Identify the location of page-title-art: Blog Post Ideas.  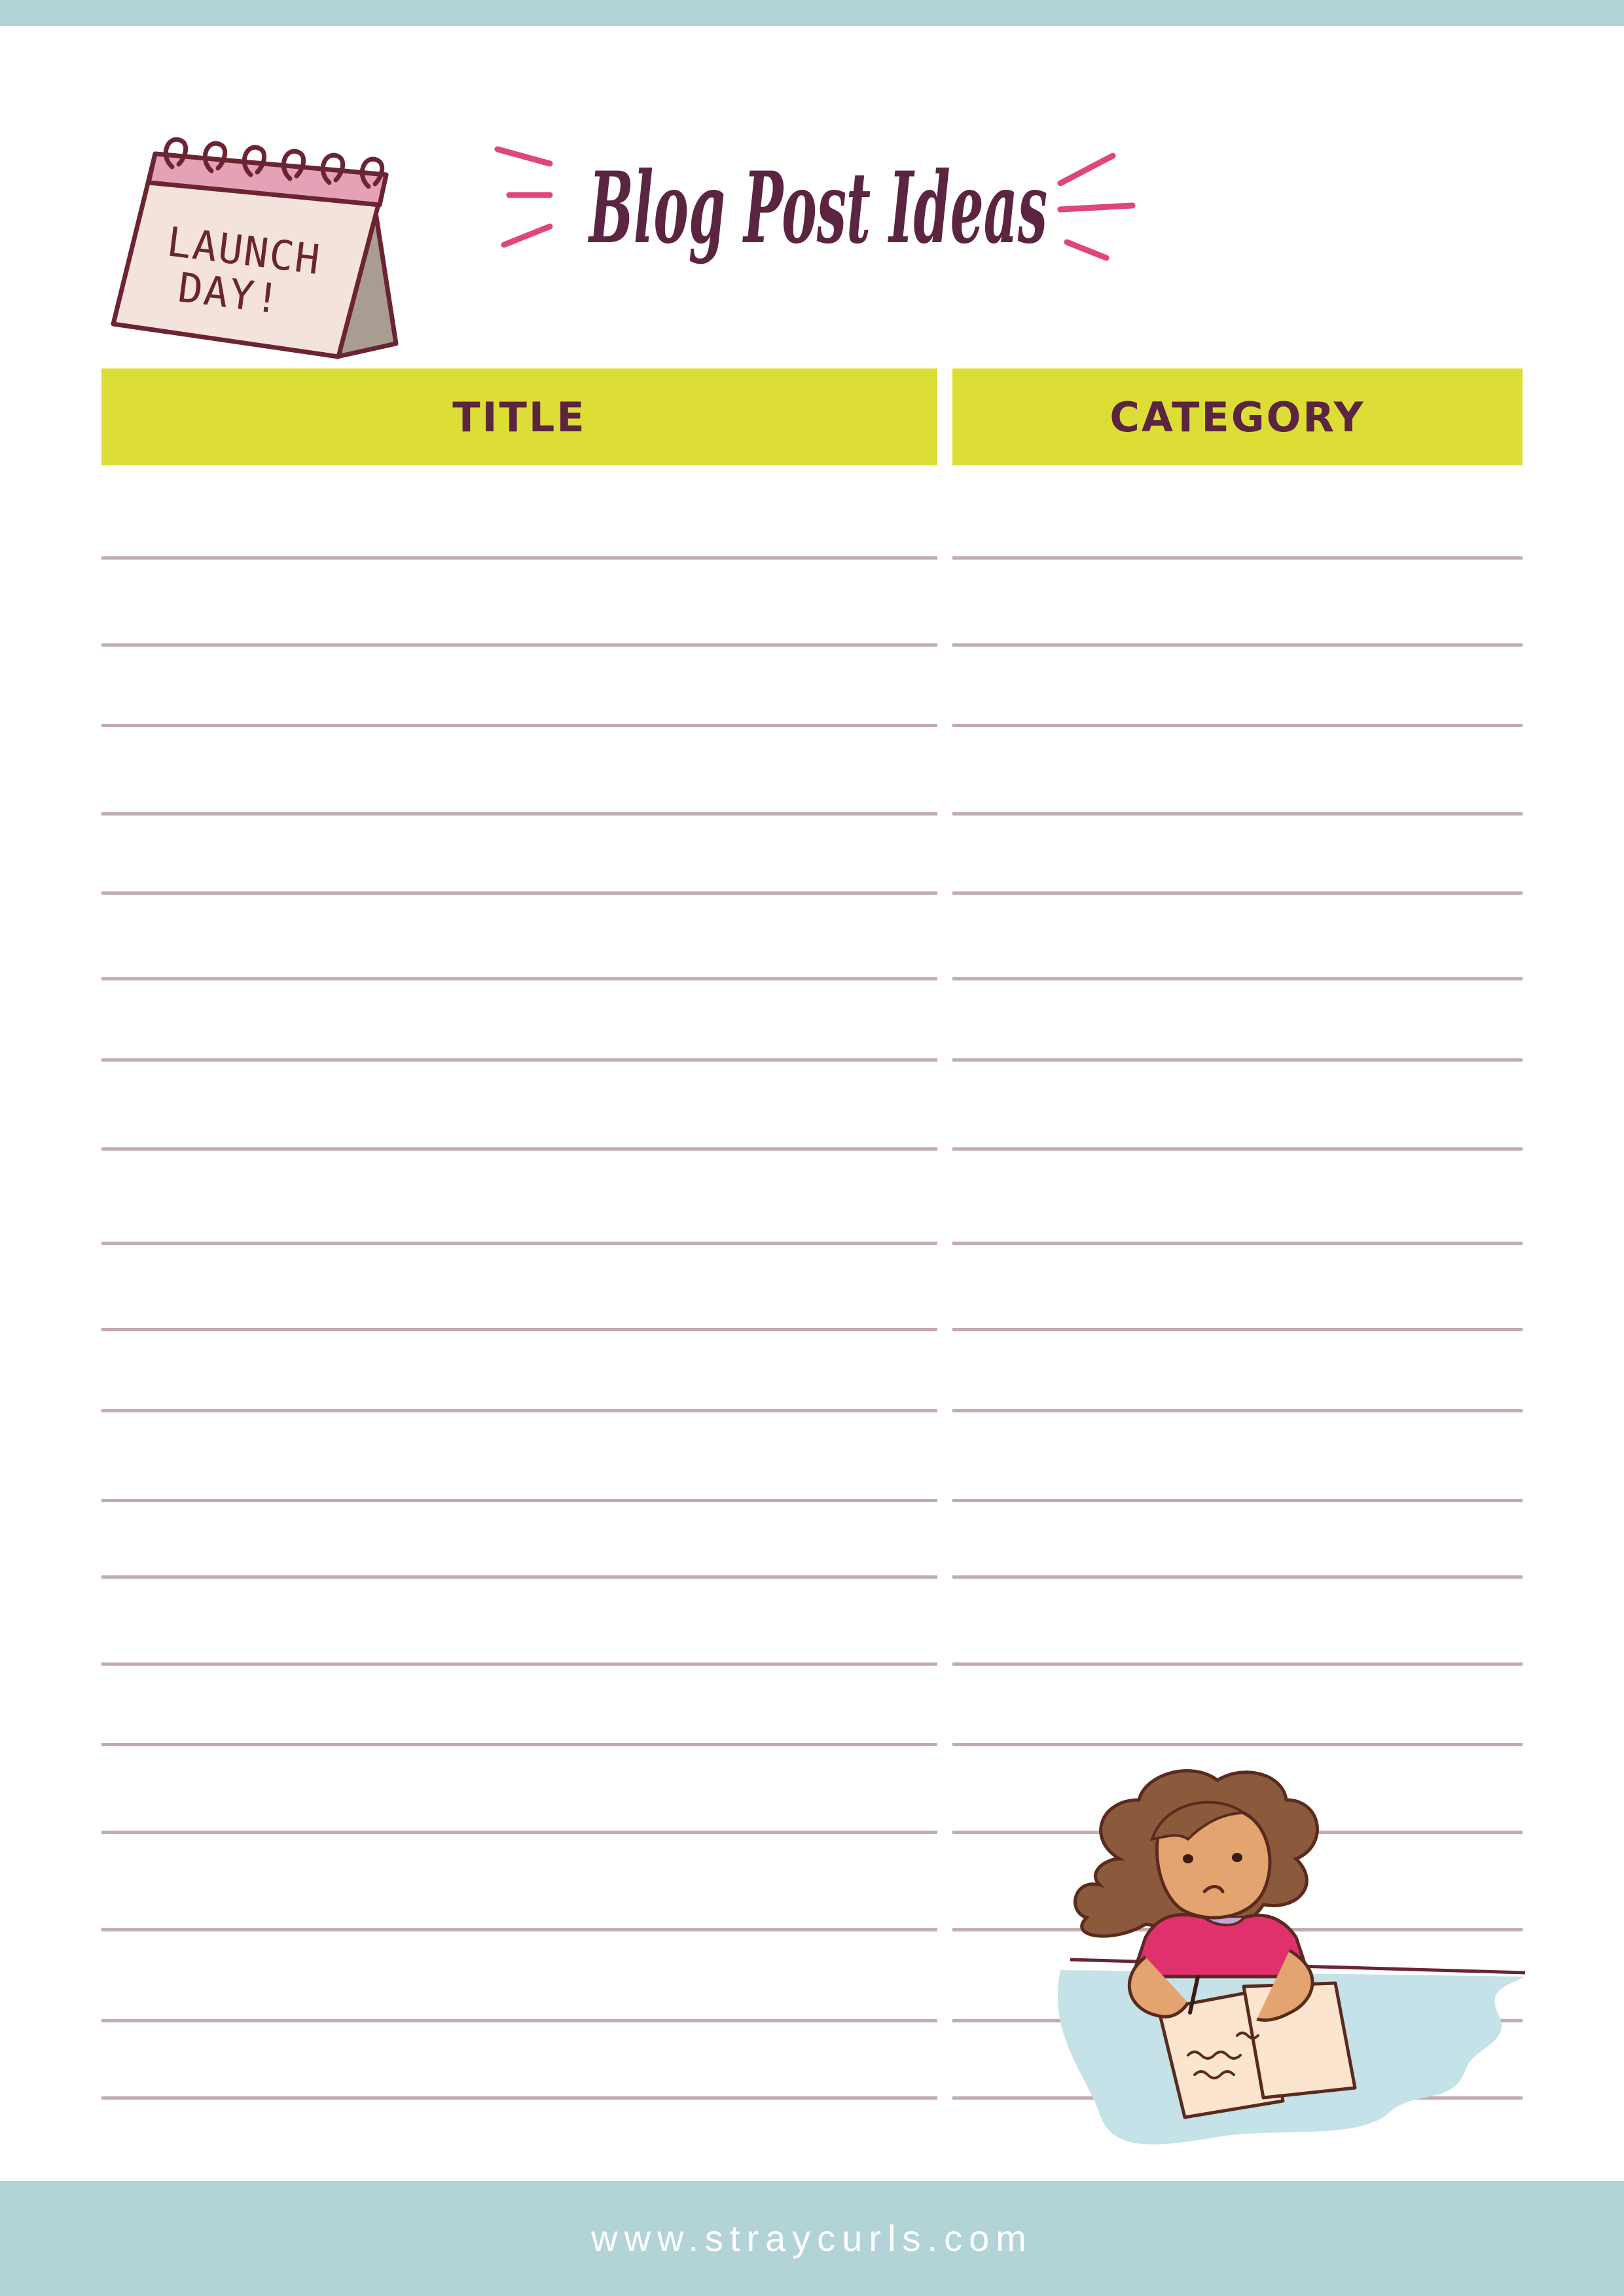
(815, 206).